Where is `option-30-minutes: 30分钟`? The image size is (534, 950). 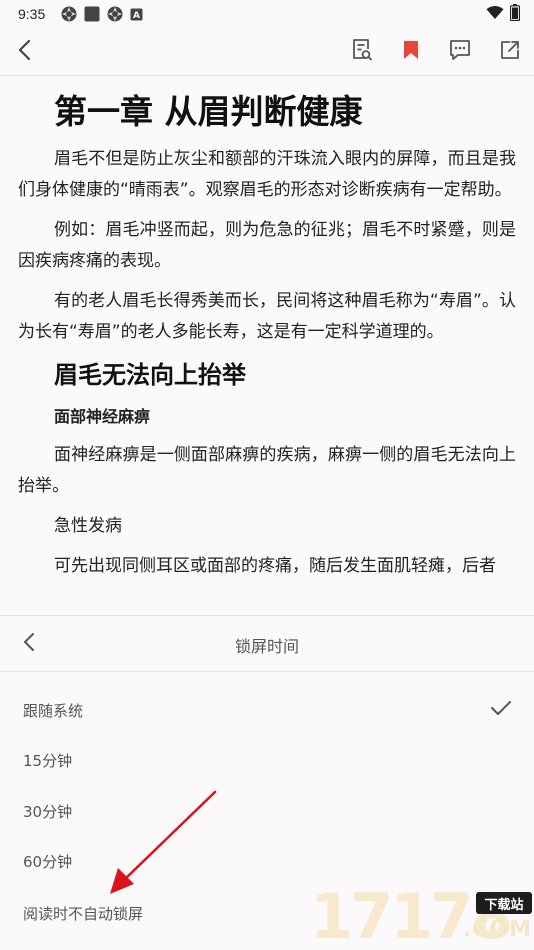
option-30-minutes: 30分钟 is located at coordinates (267, 811).